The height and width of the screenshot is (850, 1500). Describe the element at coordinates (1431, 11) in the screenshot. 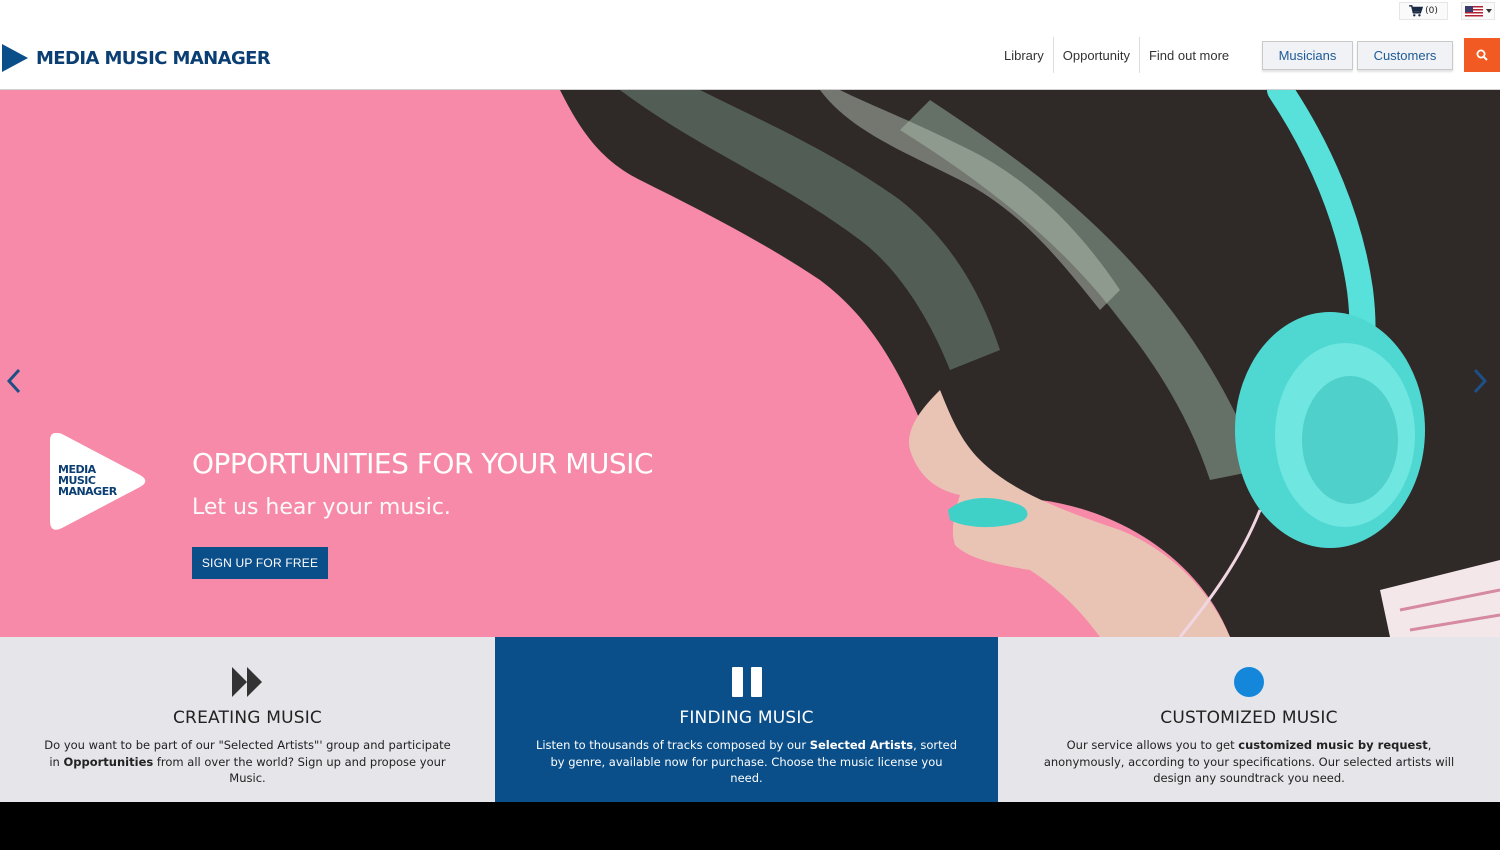

I see `cart-count: (0)` at that location.